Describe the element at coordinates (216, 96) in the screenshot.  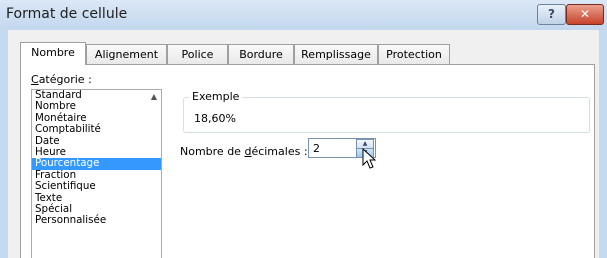
I see `sample-legend: Exemple` at that location.